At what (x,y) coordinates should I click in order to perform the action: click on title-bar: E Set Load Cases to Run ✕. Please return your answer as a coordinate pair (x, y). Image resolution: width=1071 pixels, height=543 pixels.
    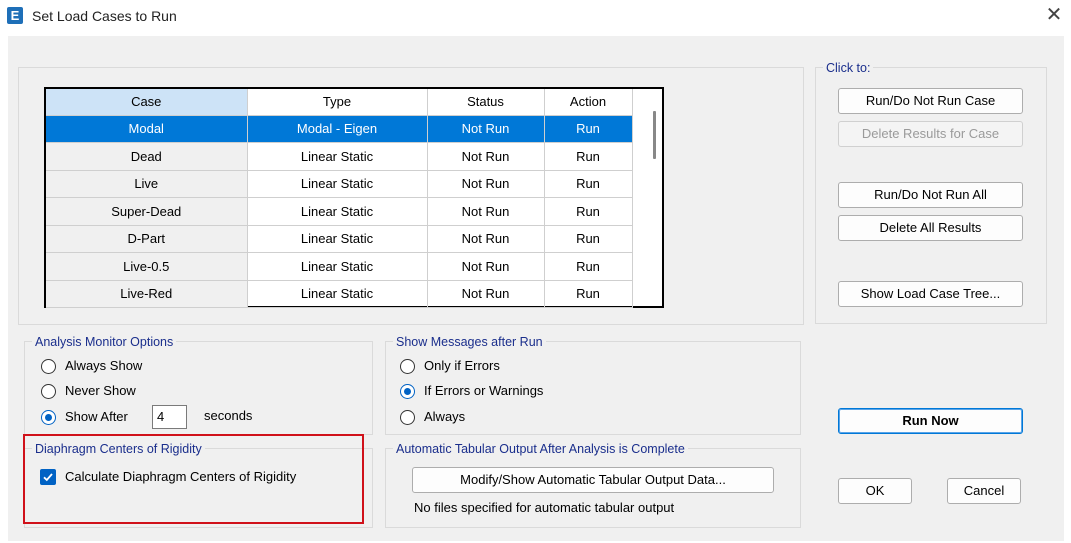
    Looking at the image, I should click on (535, 16).